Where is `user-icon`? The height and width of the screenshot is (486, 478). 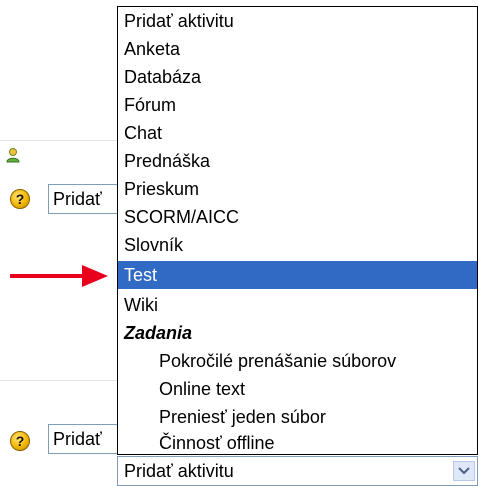
user-icon is located at coordinates (13, 155).